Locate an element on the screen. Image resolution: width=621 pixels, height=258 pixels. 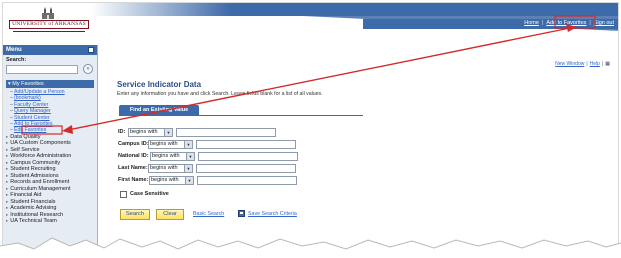
menu-search-label: Search: is located at coordinates (16, 60).